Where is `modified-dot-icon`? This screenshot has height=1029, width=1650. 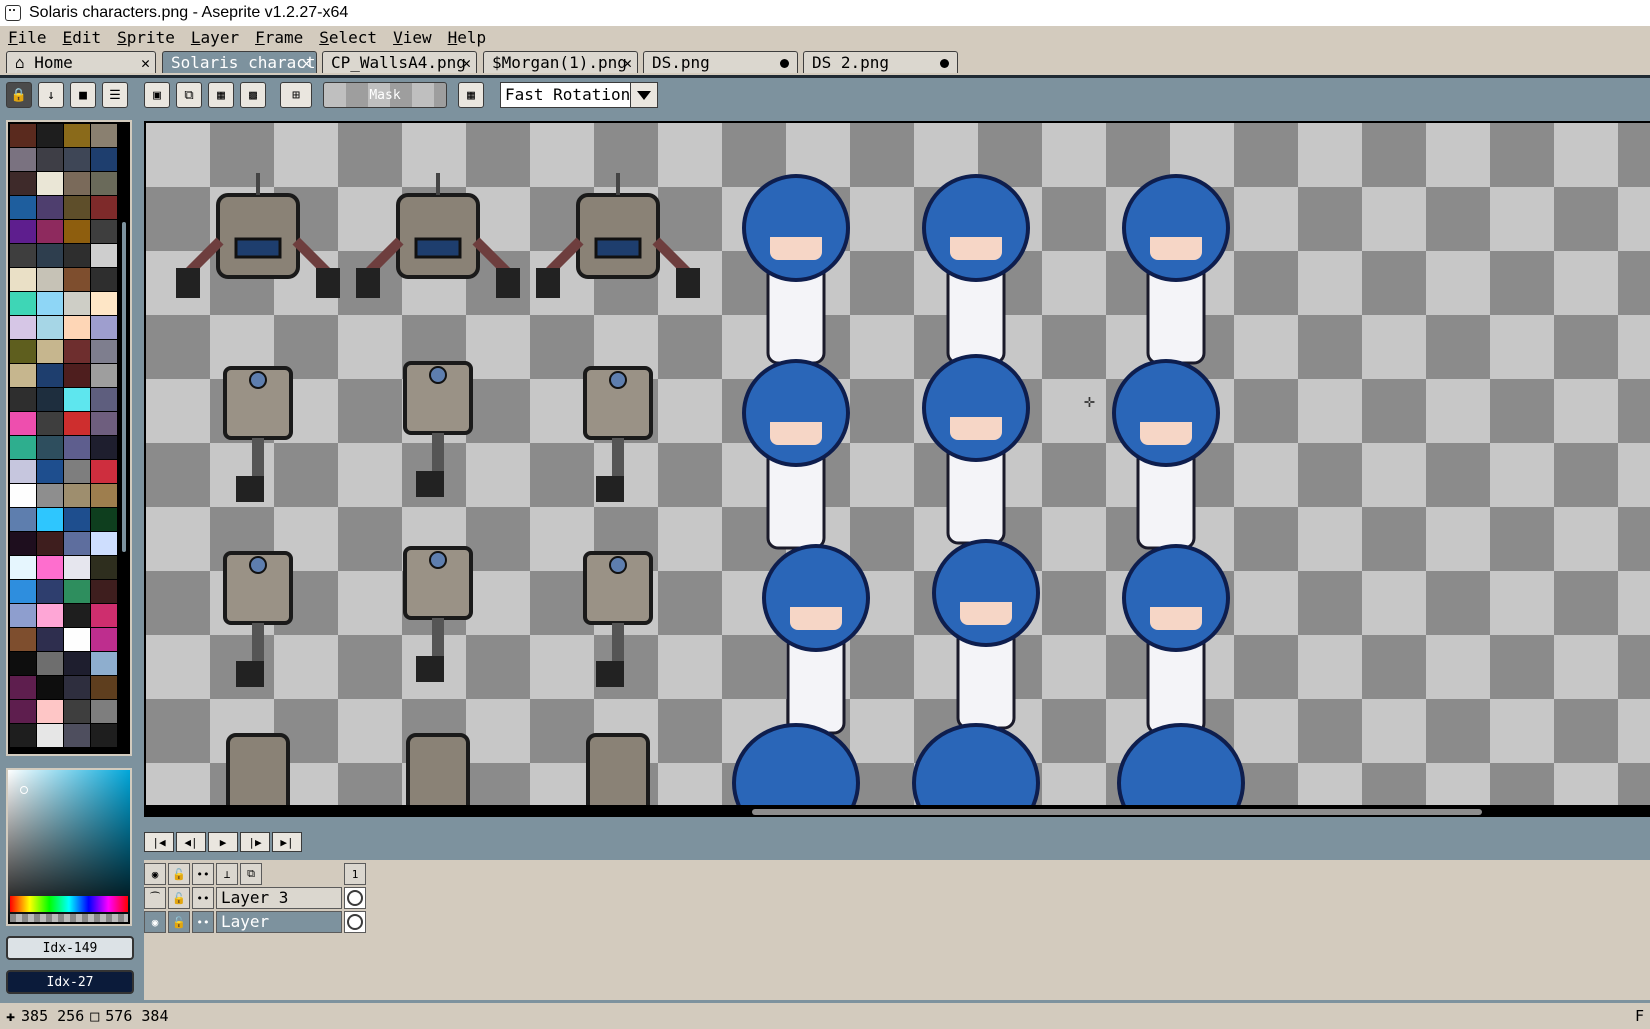 modified-dot-icon is located at coordinates (944, 63).